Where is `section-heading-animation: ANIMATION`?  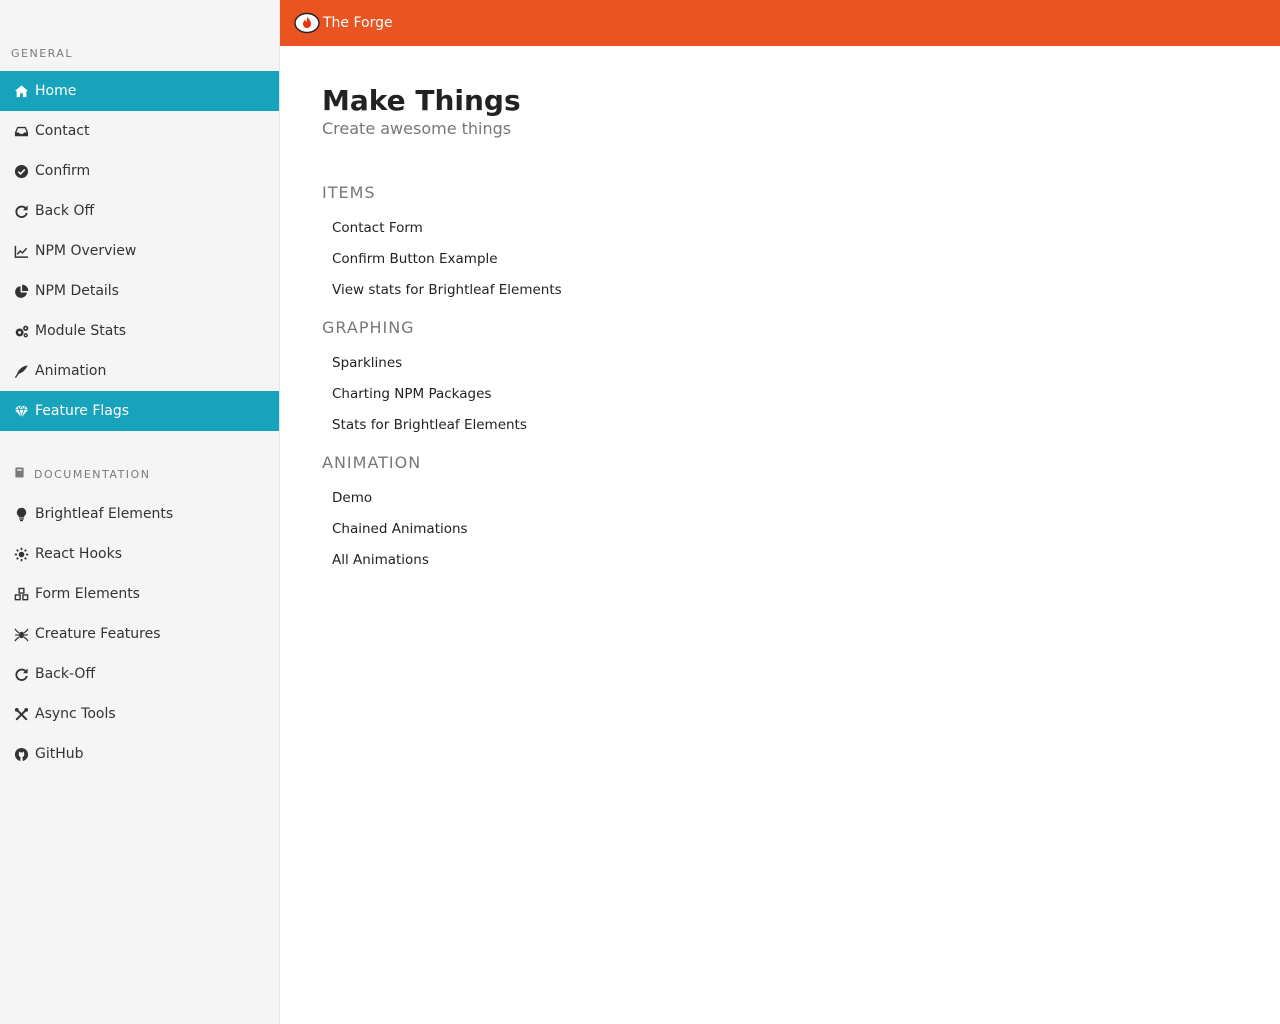
section-heading-animation: ANIMATION is located at coordinates (372, 462).